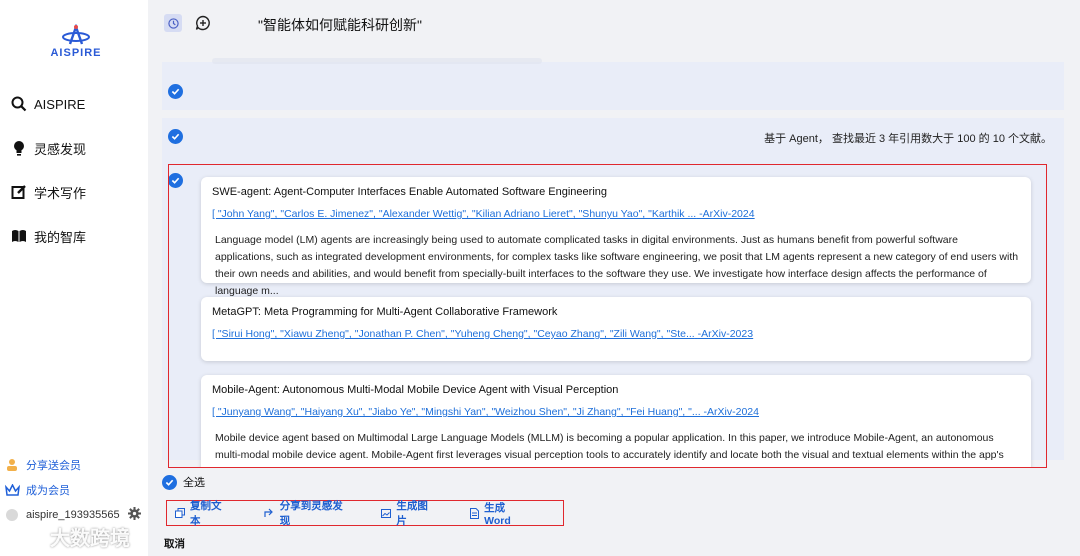 The height and width of the screenshot is (556, 1080). Describe the element at coordinates (19, 104) in the screenshot. I see `search-icon` at that location.